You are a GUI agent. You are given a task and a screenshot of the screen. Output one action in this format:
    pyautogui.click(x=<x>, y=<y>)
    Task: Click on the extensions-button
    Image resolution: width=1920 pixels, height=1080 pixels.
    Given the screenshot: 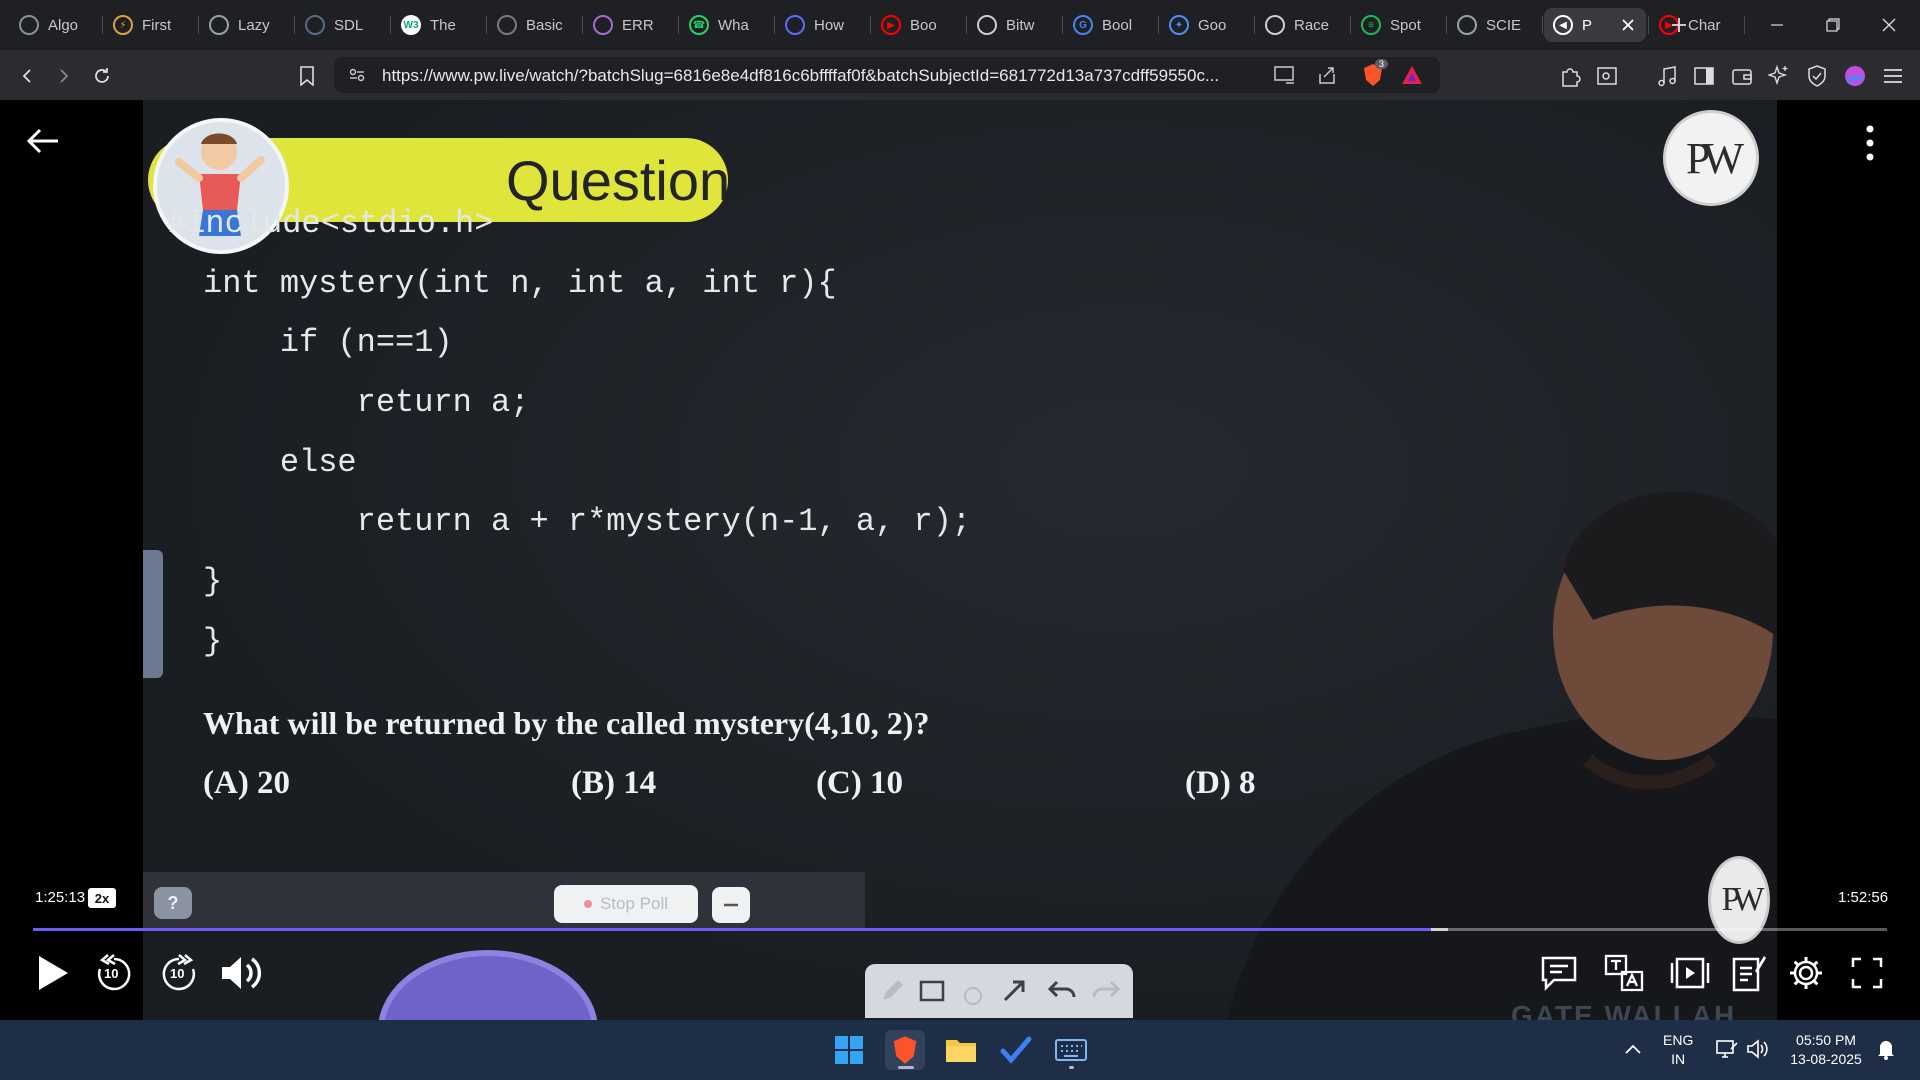 What is the action you would take?
    pyautogui.click(x=1570, y=76)
    